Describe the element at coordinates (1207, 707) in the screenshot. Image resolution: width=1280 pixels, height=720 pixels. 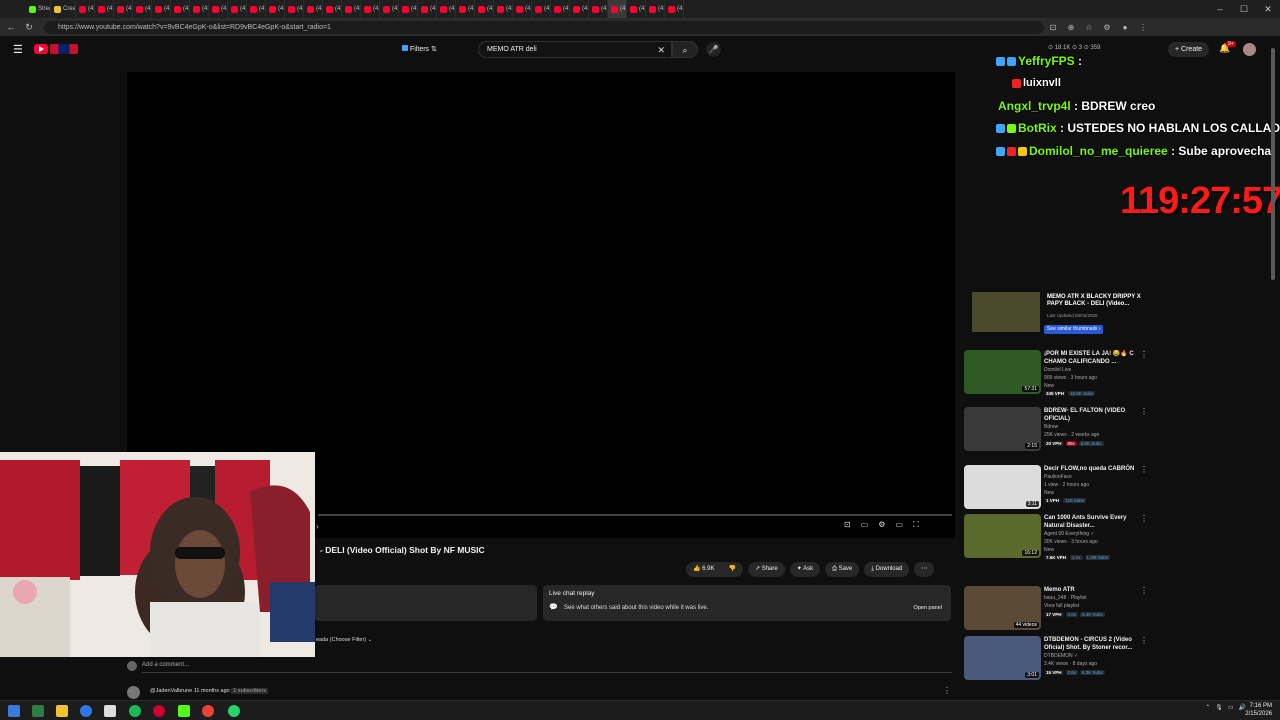
I see `tray-chevron-icon: ⌃` at that location.